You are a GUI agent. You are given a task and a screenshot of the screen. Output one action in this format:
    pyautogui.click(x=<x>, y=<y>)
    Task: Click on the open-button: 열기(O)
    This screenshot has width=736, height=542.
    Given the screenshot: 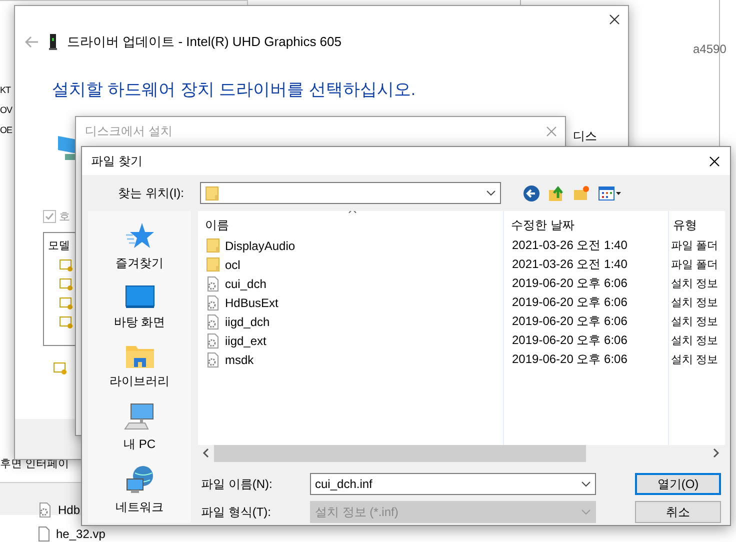 What is the action you would take?
    pyautogui.click(x=678, y=484)
    